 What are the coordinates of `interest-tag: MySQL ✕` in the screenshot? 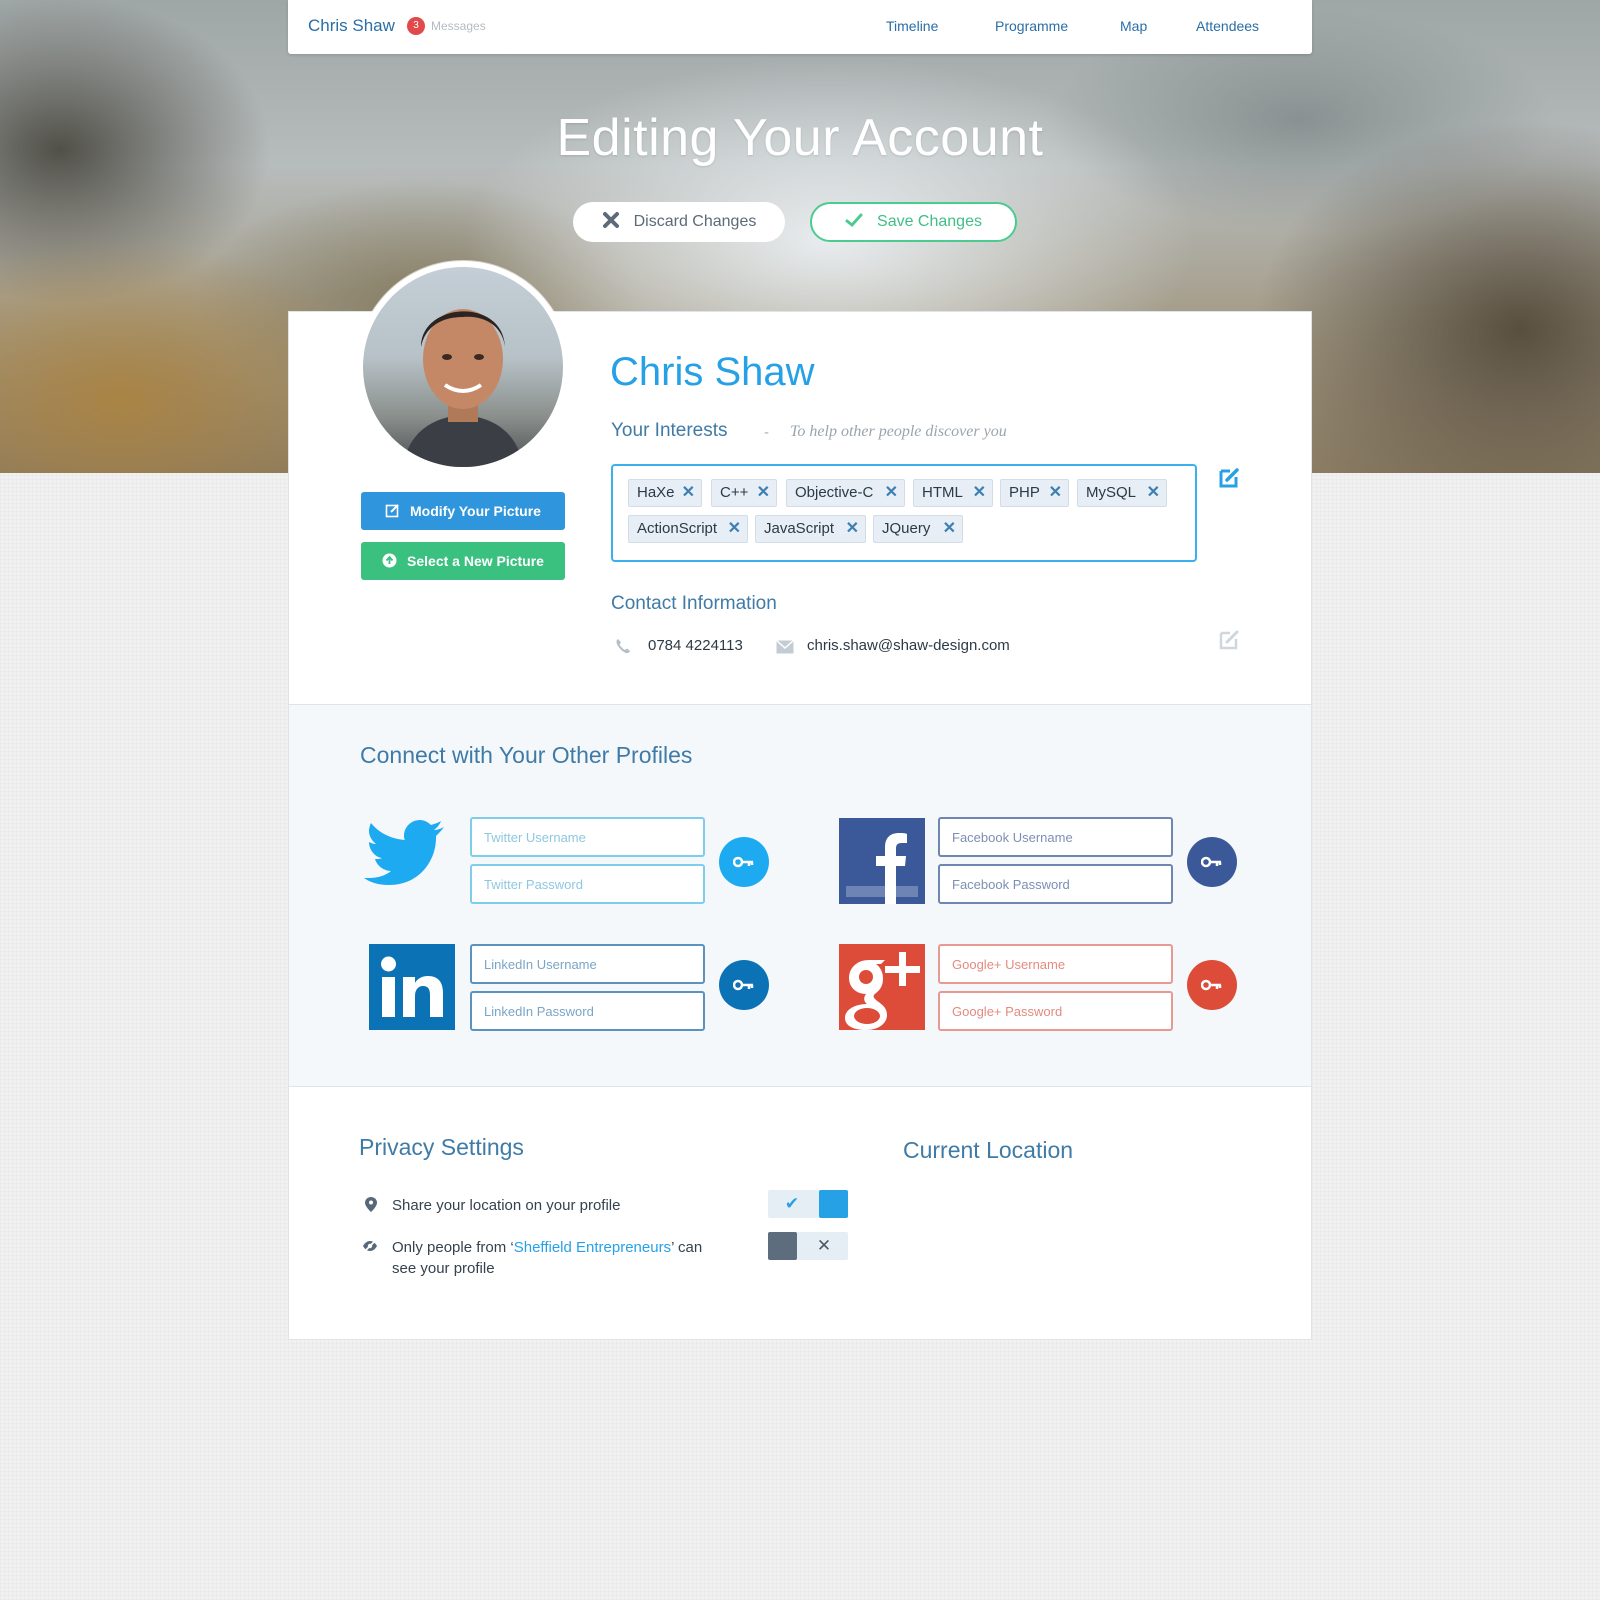 It's located at (1122, 493).